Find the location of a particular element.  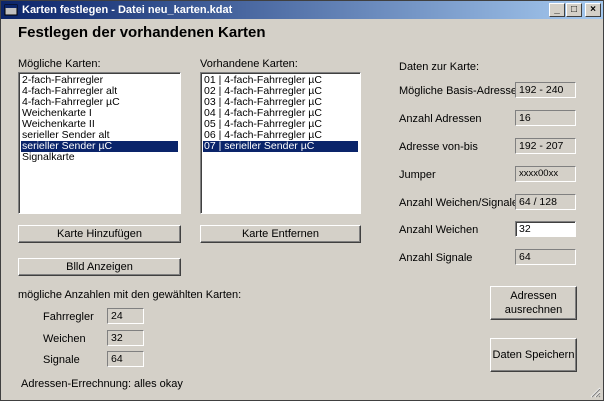

compute-addresses-button: Adressen ausrechnen is located at coordinates (533, 303).